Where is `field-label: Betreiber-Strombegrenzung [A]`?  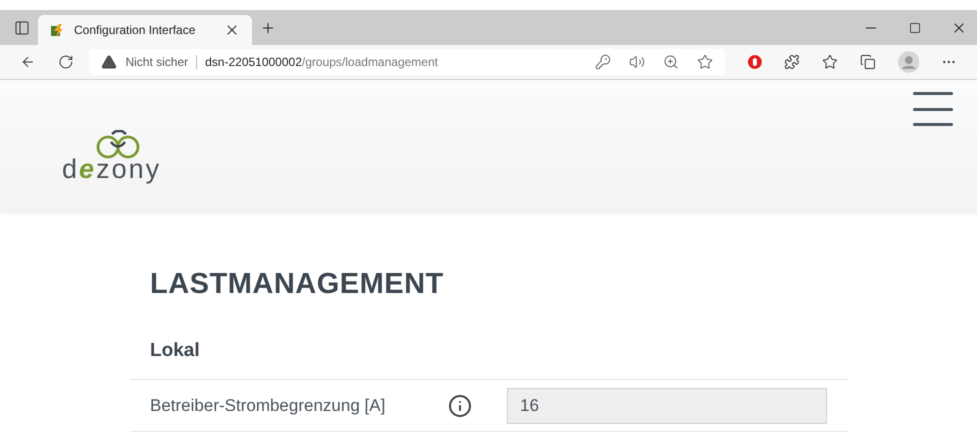 field-label: Betreiber-Strombegrenzung [A] is located at coordinates (268, 405).